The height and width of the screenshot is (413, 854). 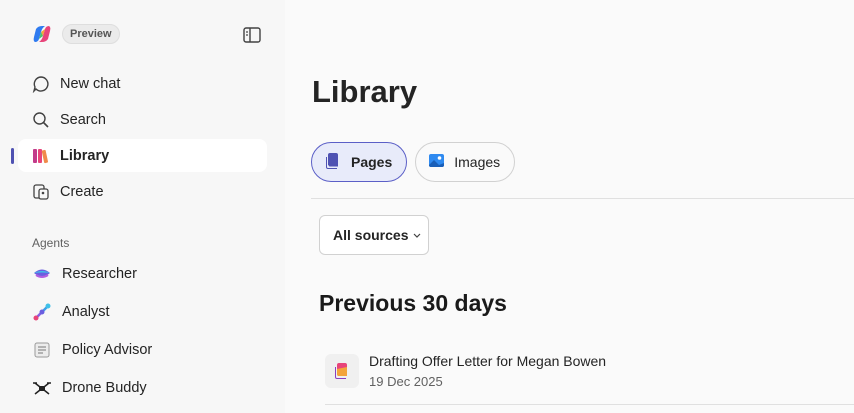 What do you see at coordinates (99, 273) in the screenshot?
I see `agent-item-label: Researcher` at bounding box center [99, 273].